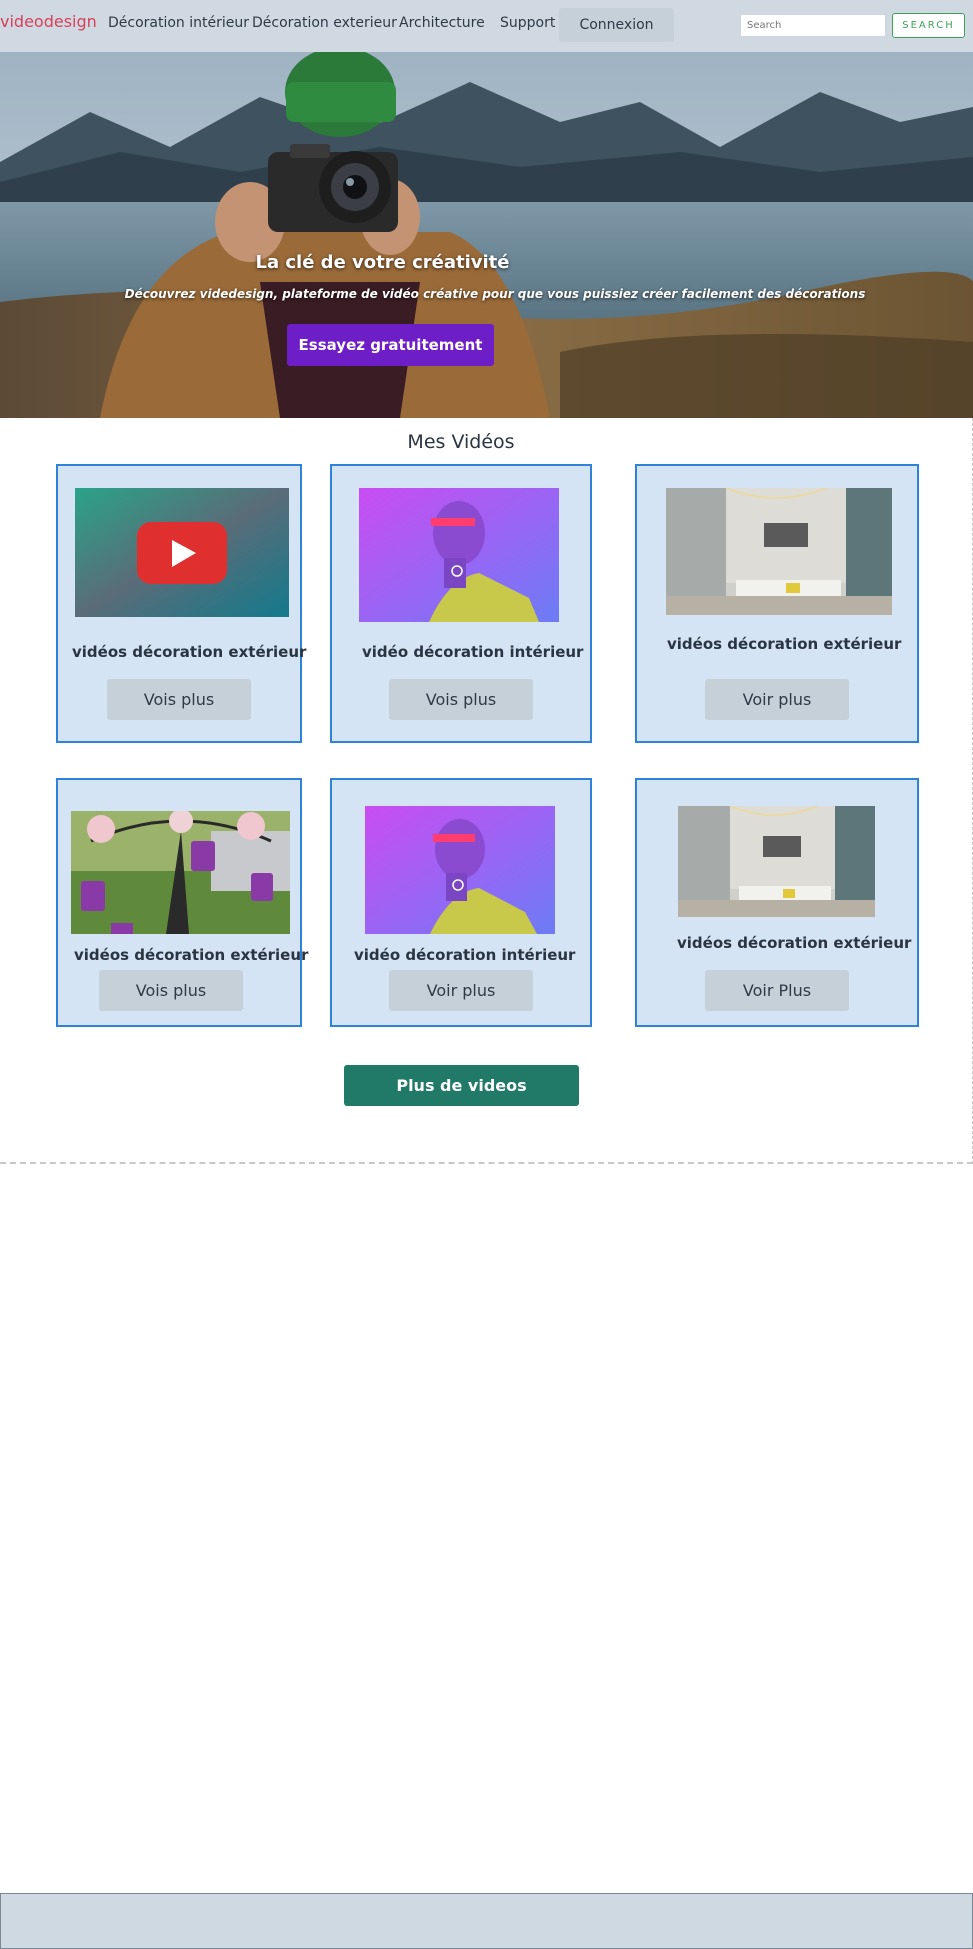 Image resolution: width=973 pixels, height=1949 pixels. What do you see at coordinates (324, 23) in the screenshot?
I see `nav-link-decoration-exterieur: Décoration exterieur` at bounding box center [324, 23].